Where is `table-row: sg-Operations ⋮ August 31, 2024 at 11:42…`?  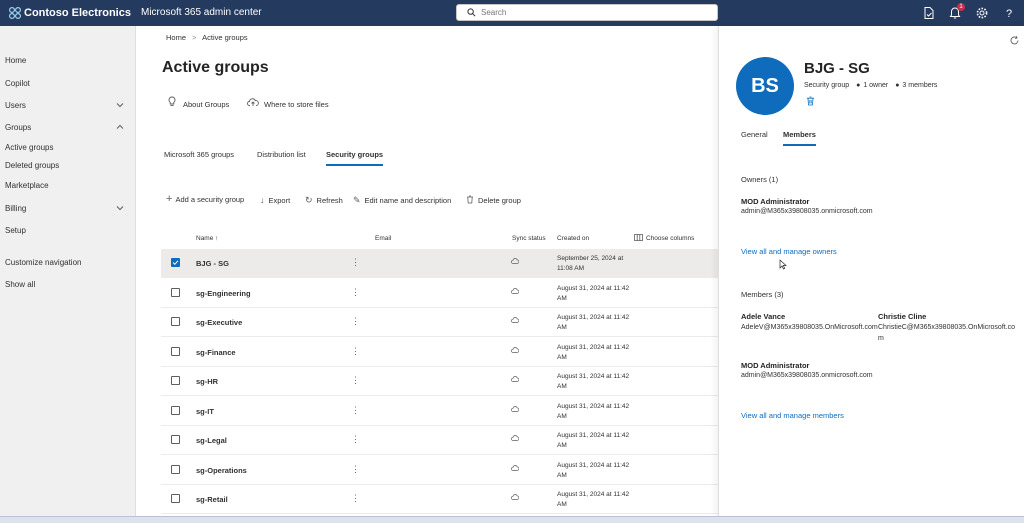 table-row: sg-Operations ⋮ August 31, 2024 at 11:42… is located at coordinates (443, 470).